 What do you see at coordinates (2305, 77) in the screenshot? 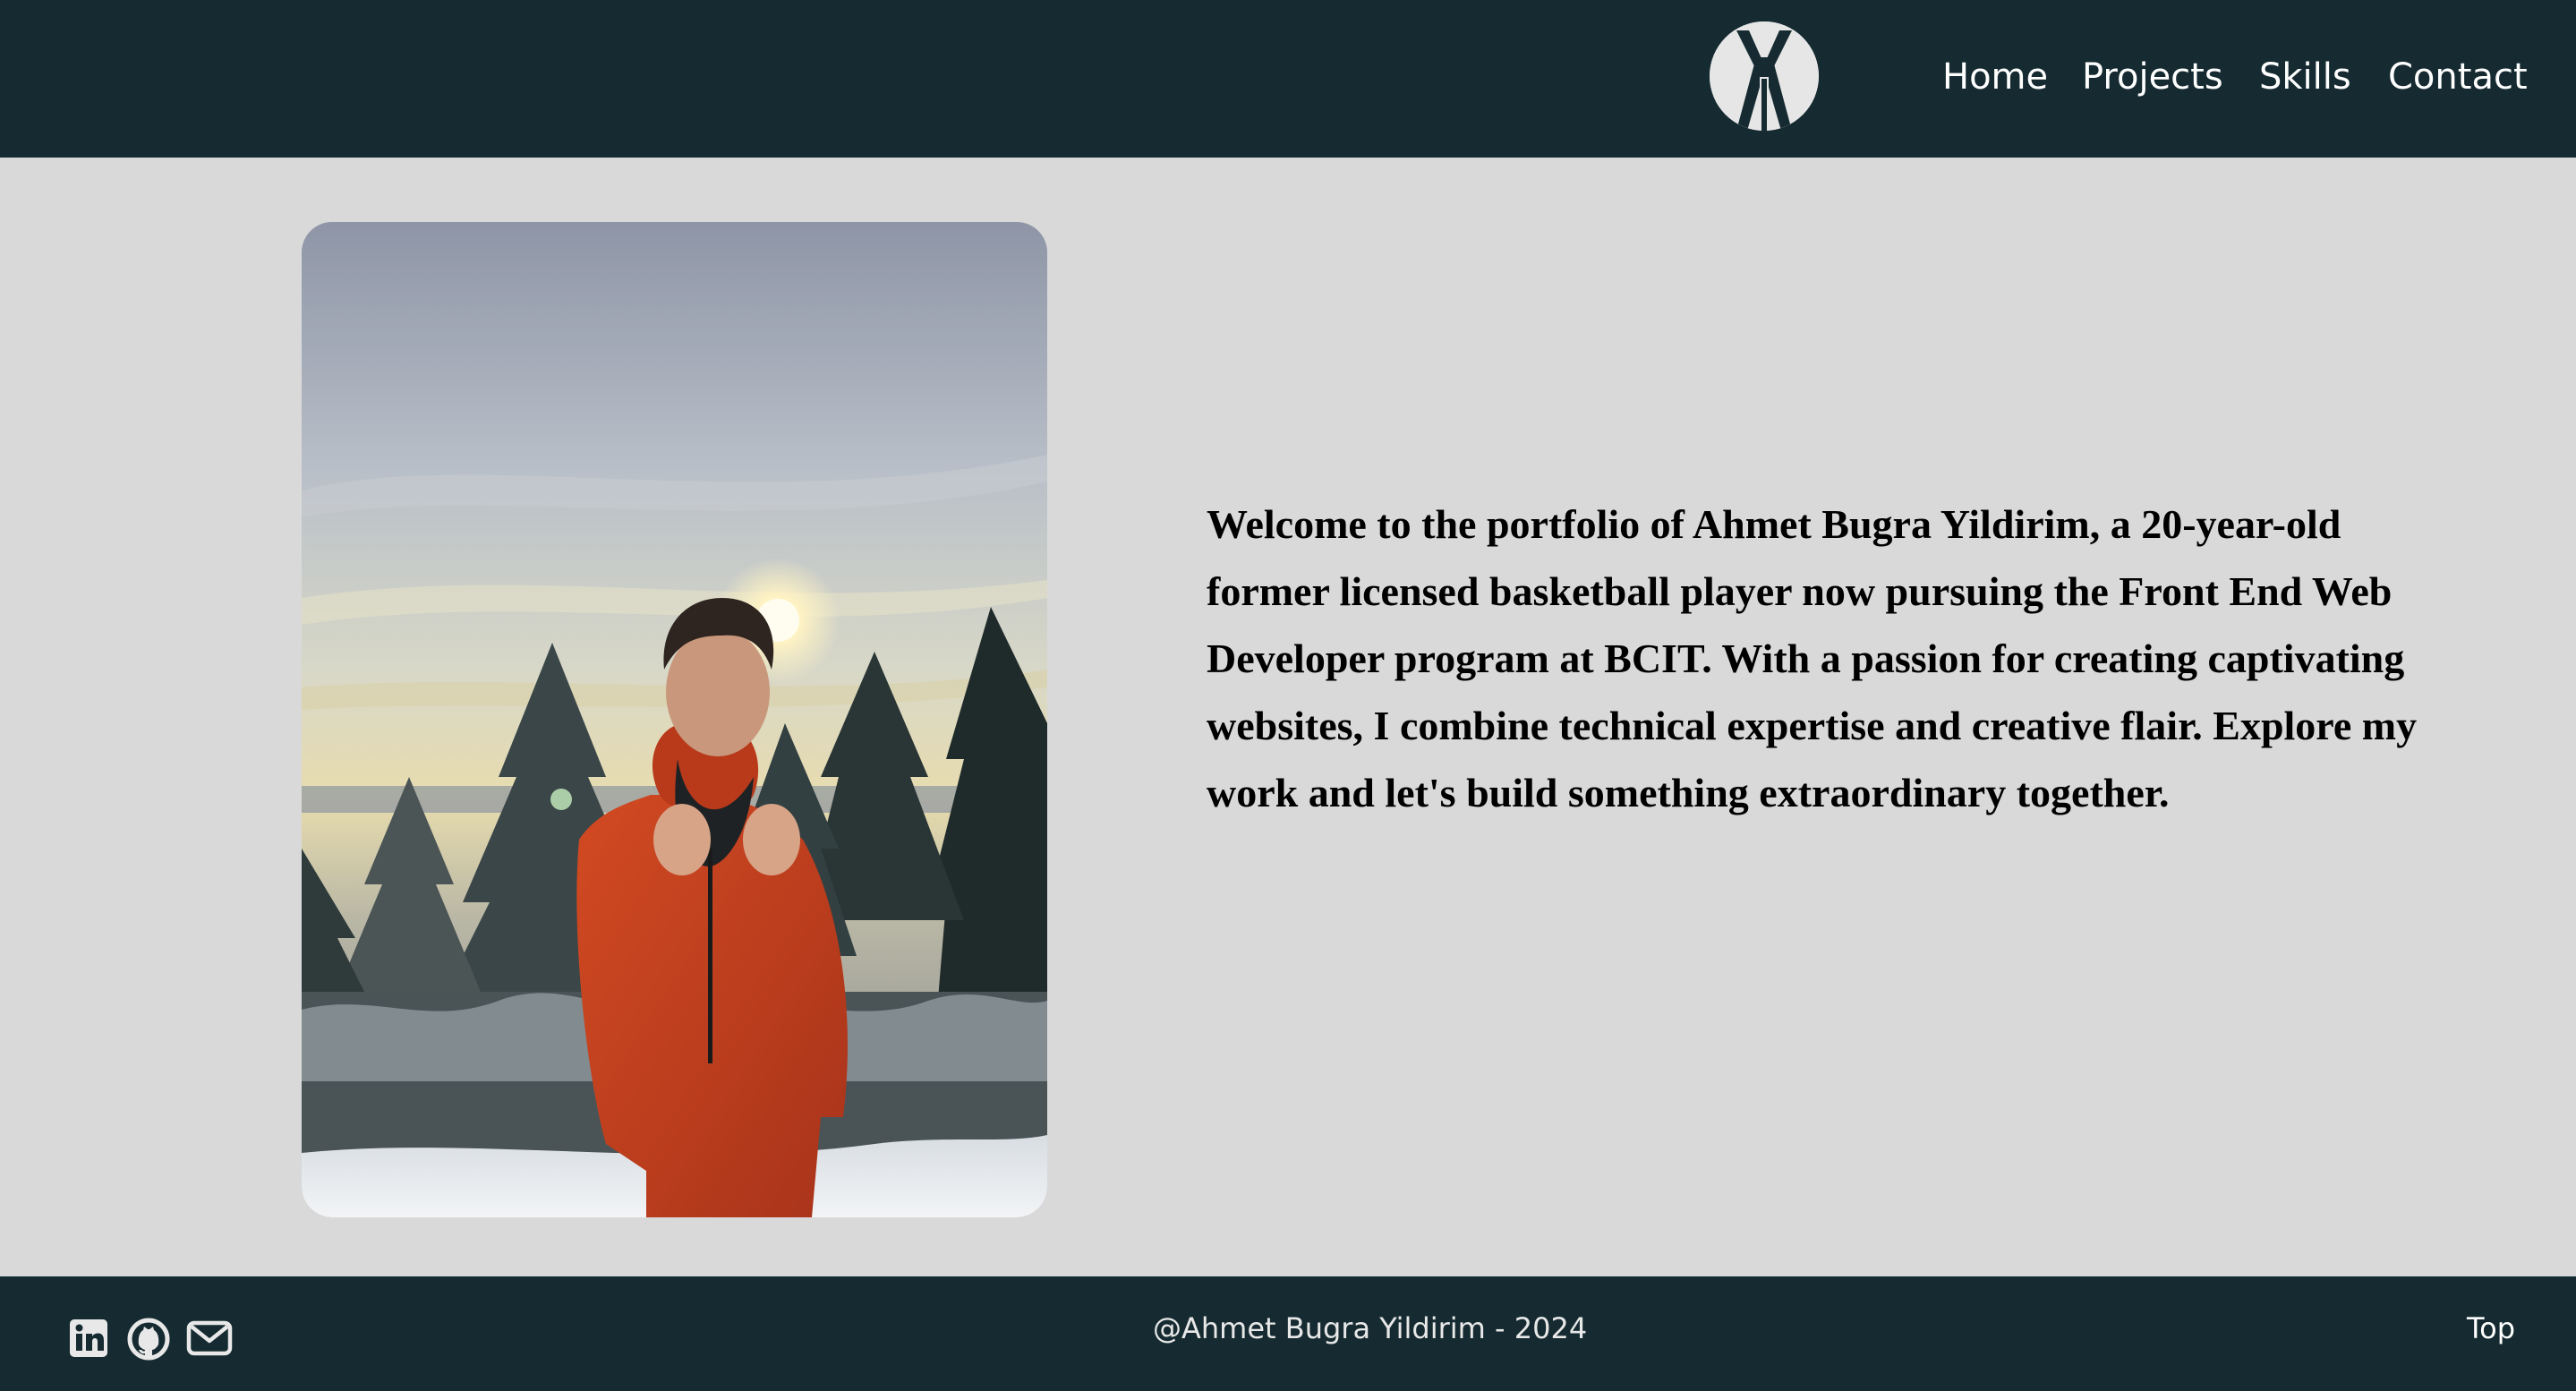
I see `nav-skills: Skills` at bounding box center [2305, 77].